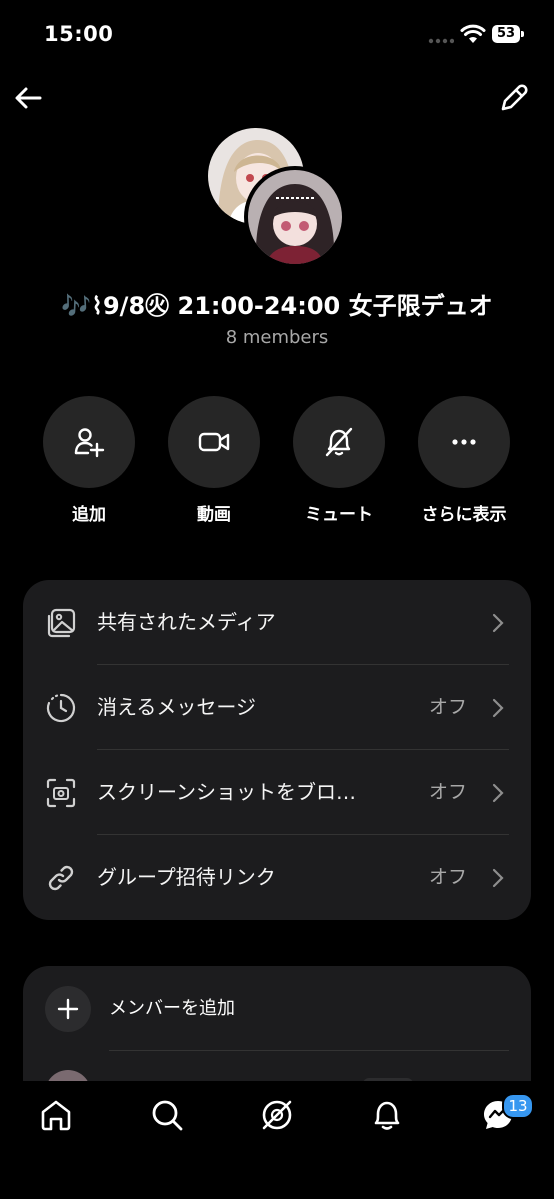 The image size is (554, 1199). I want to click on edit-pencil-icon, so click(514, 98).